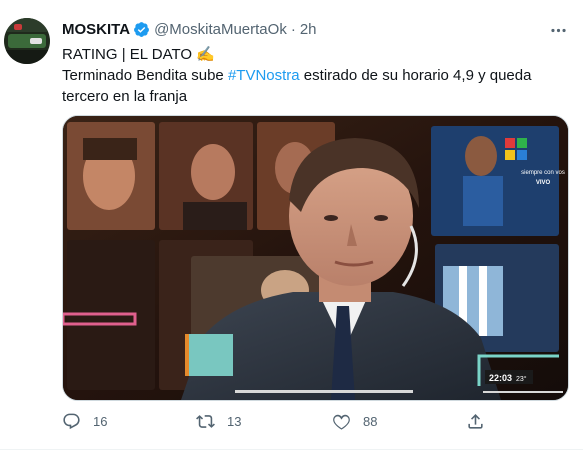 This screenshot has width=583, height=450. I want to click on channel-live-label: VIVO, so click(543, 183).